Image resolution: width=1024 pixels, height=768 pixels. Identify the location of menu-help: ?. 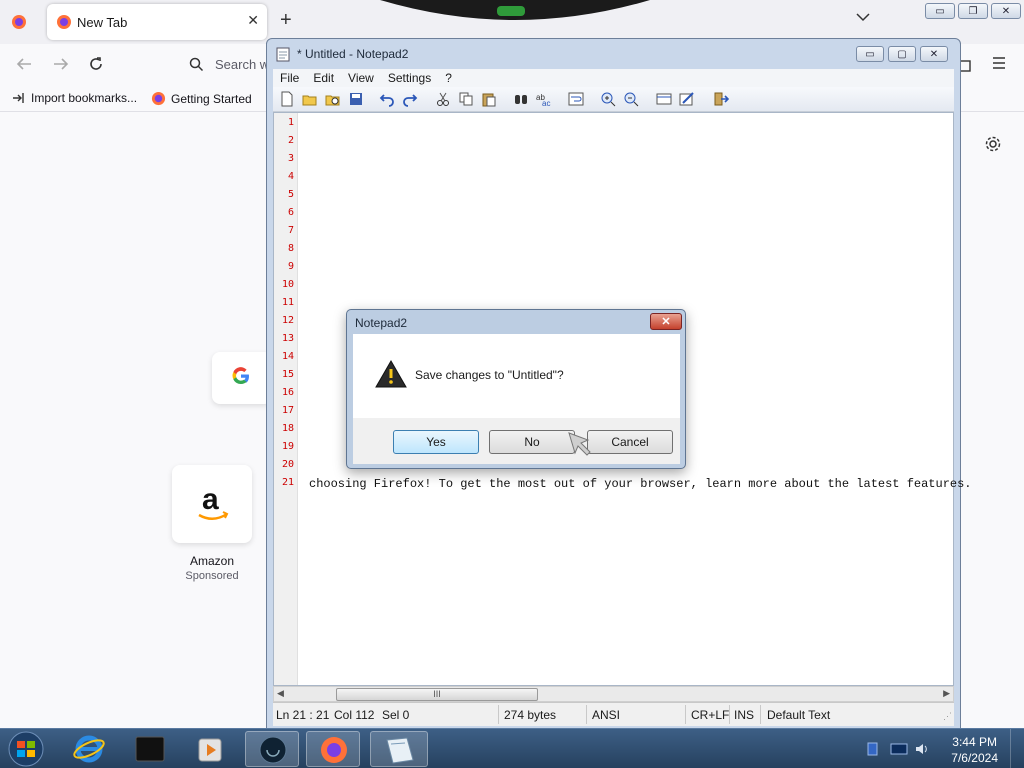
(448, 78).